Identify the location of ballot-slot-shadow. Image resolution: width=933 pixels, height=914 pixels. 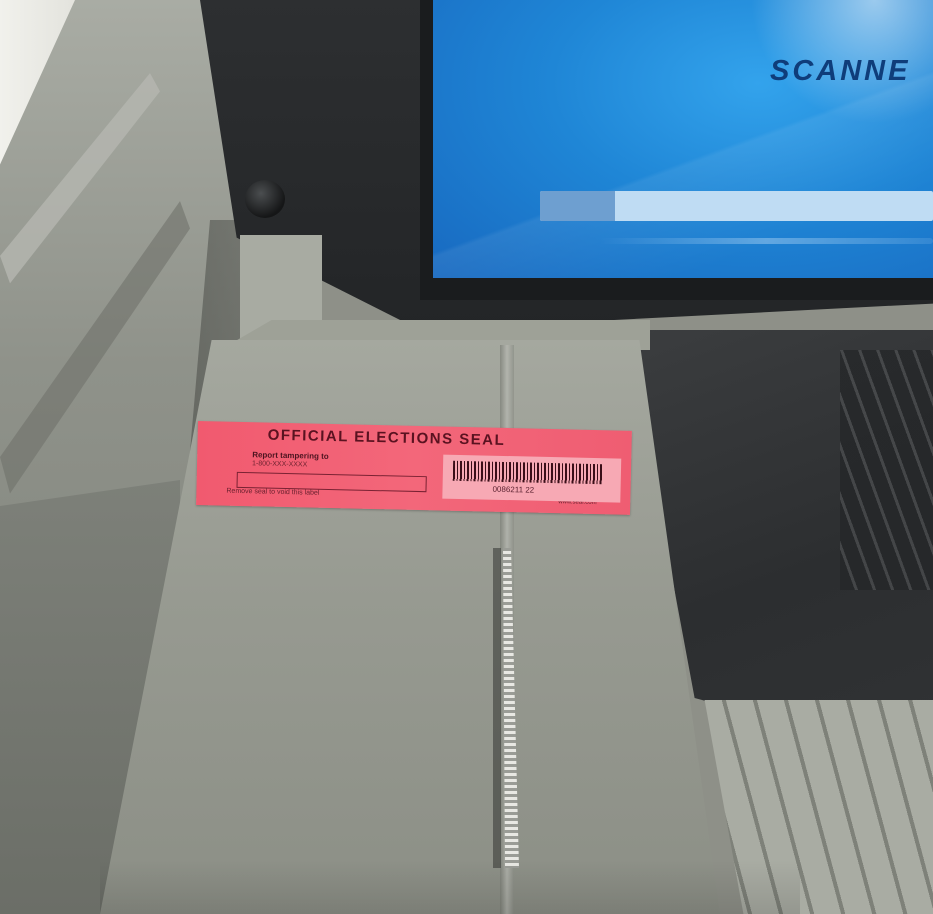
(497, 708).